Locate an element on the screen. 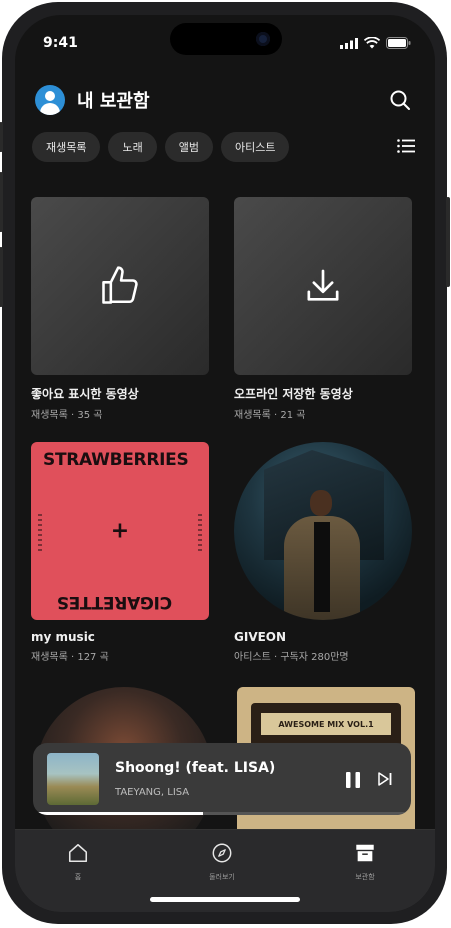 Image resolution: width=451 pixels, height=928 pixels. card-title: my music is located at coordinates (63, 637).